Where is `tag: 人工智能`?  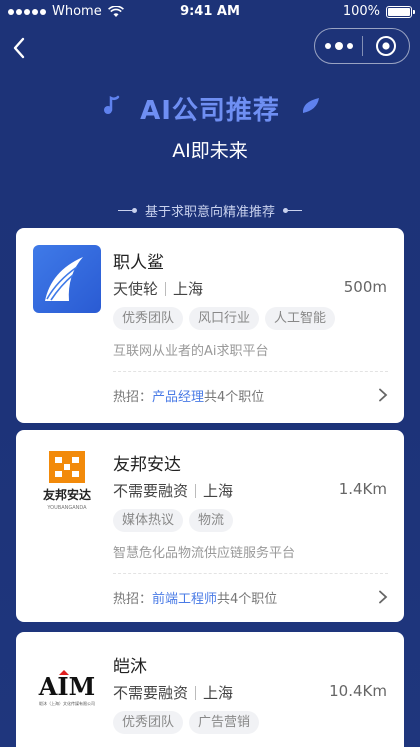
tag: 人工智能 is located at coordinates (300, 318).